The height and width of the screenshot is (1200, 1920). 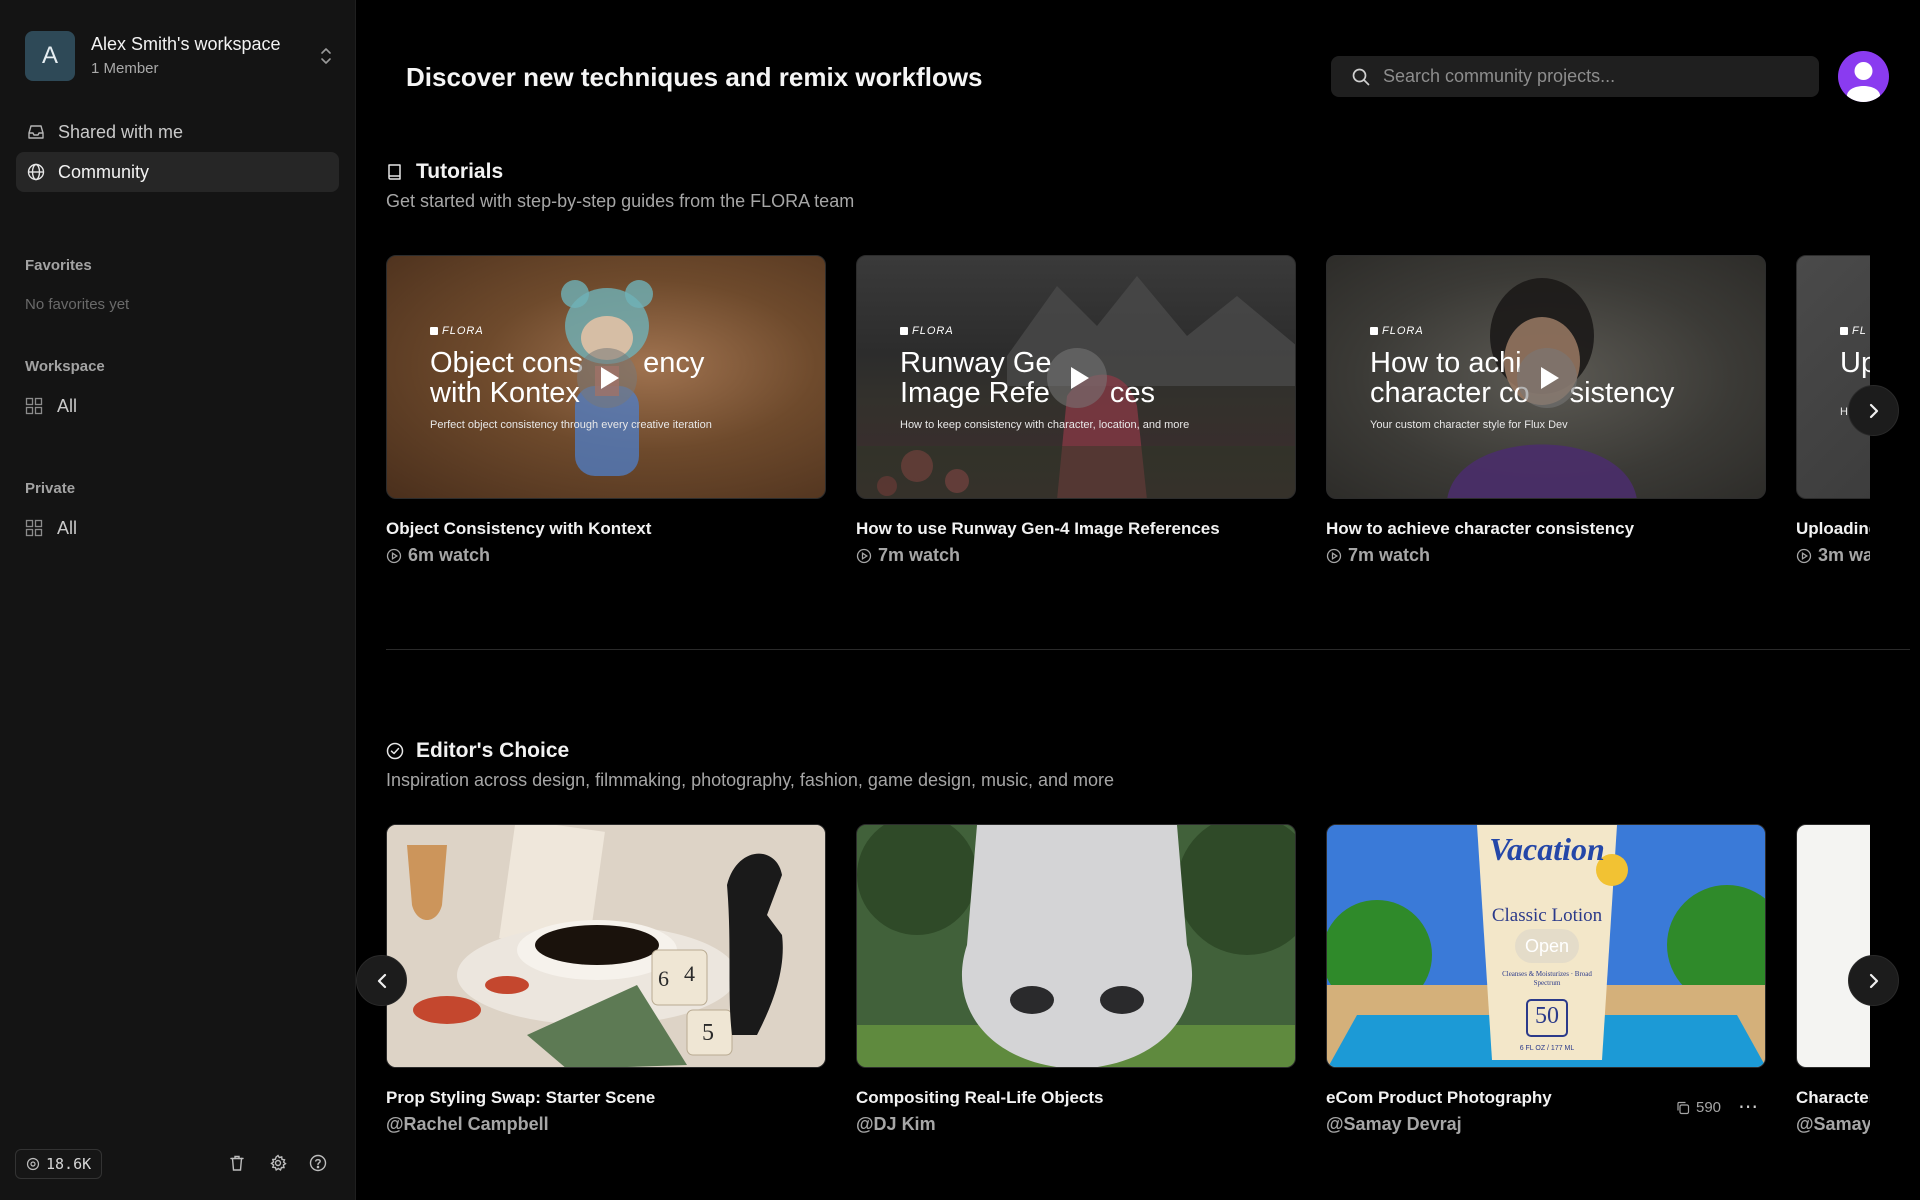 I want to click on card-title: Compositing Real-Life Objects, so click(x=980, y=1097).